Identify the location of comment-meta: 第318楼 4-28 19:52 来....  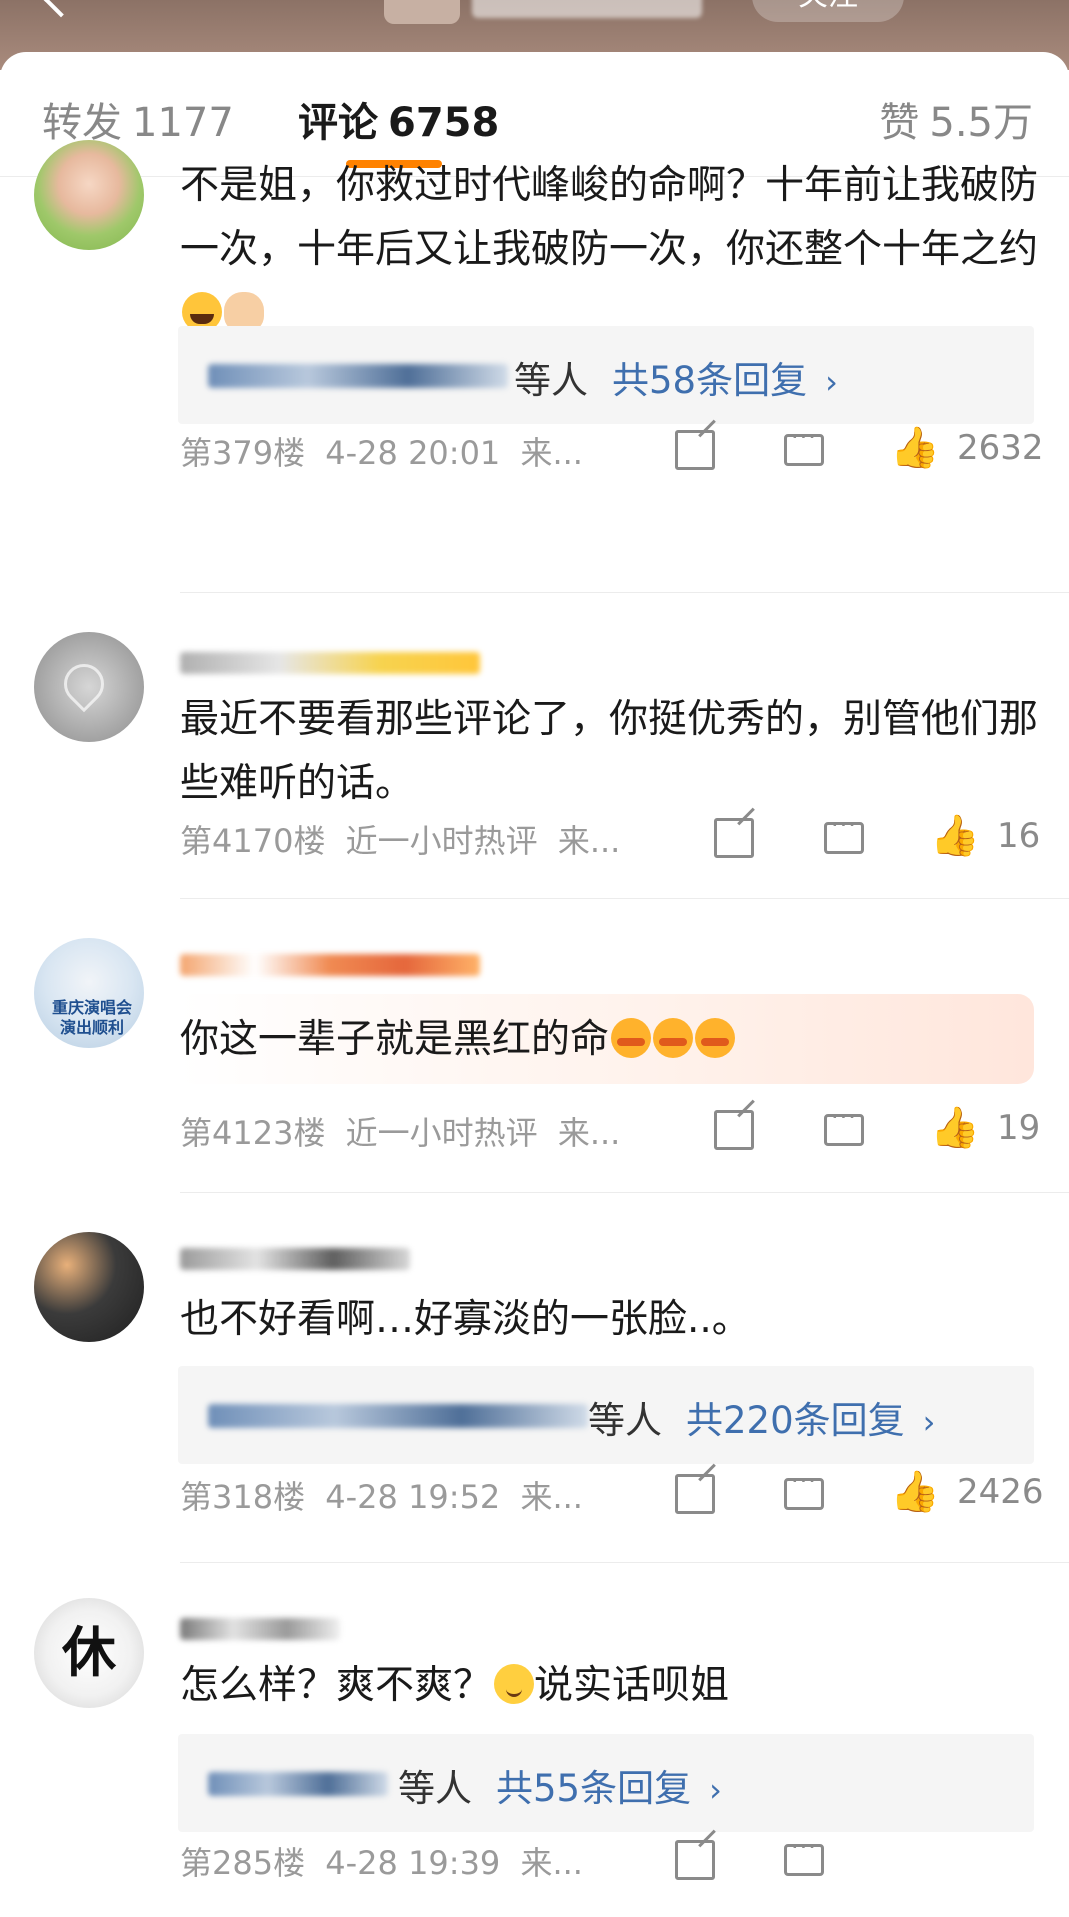
(381, 1495).